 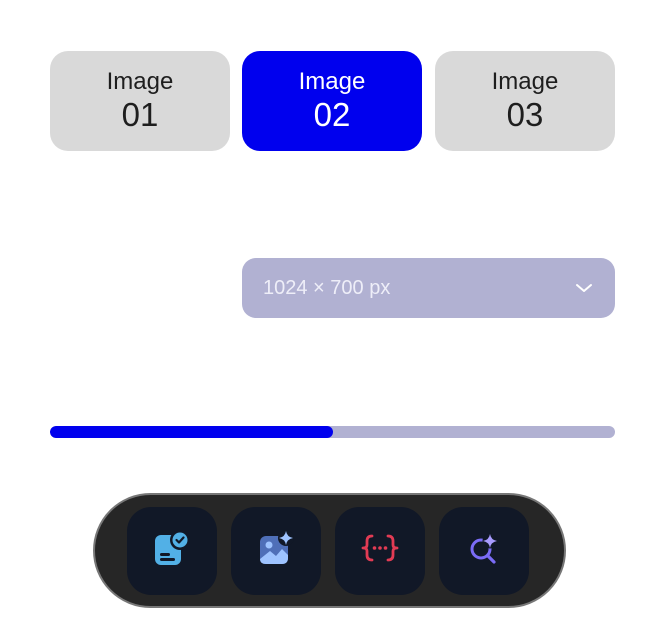 I want to click on chevron-down-icon, so click(x=584, y=288).